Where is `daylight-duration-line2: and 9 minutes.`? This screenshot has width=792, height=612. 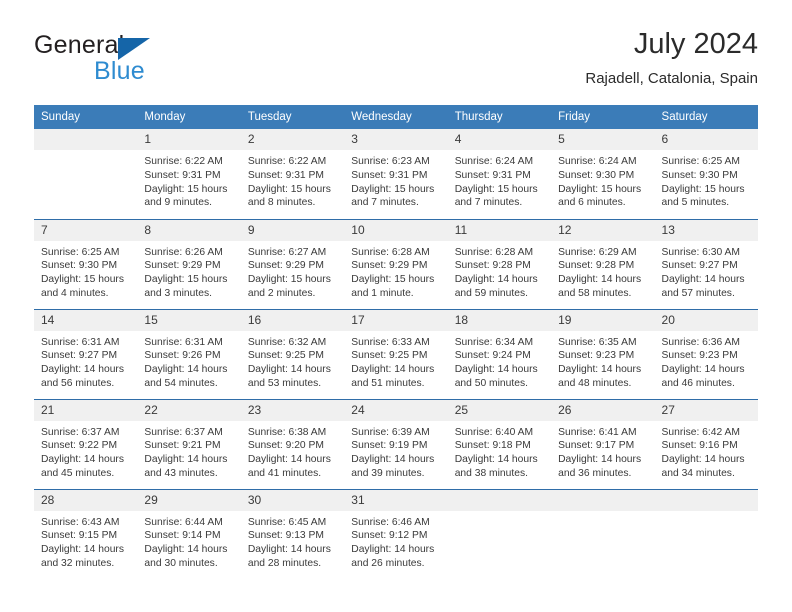 daylight-duration-line2: and 9 minutes. is located at coordinates (178, 203).